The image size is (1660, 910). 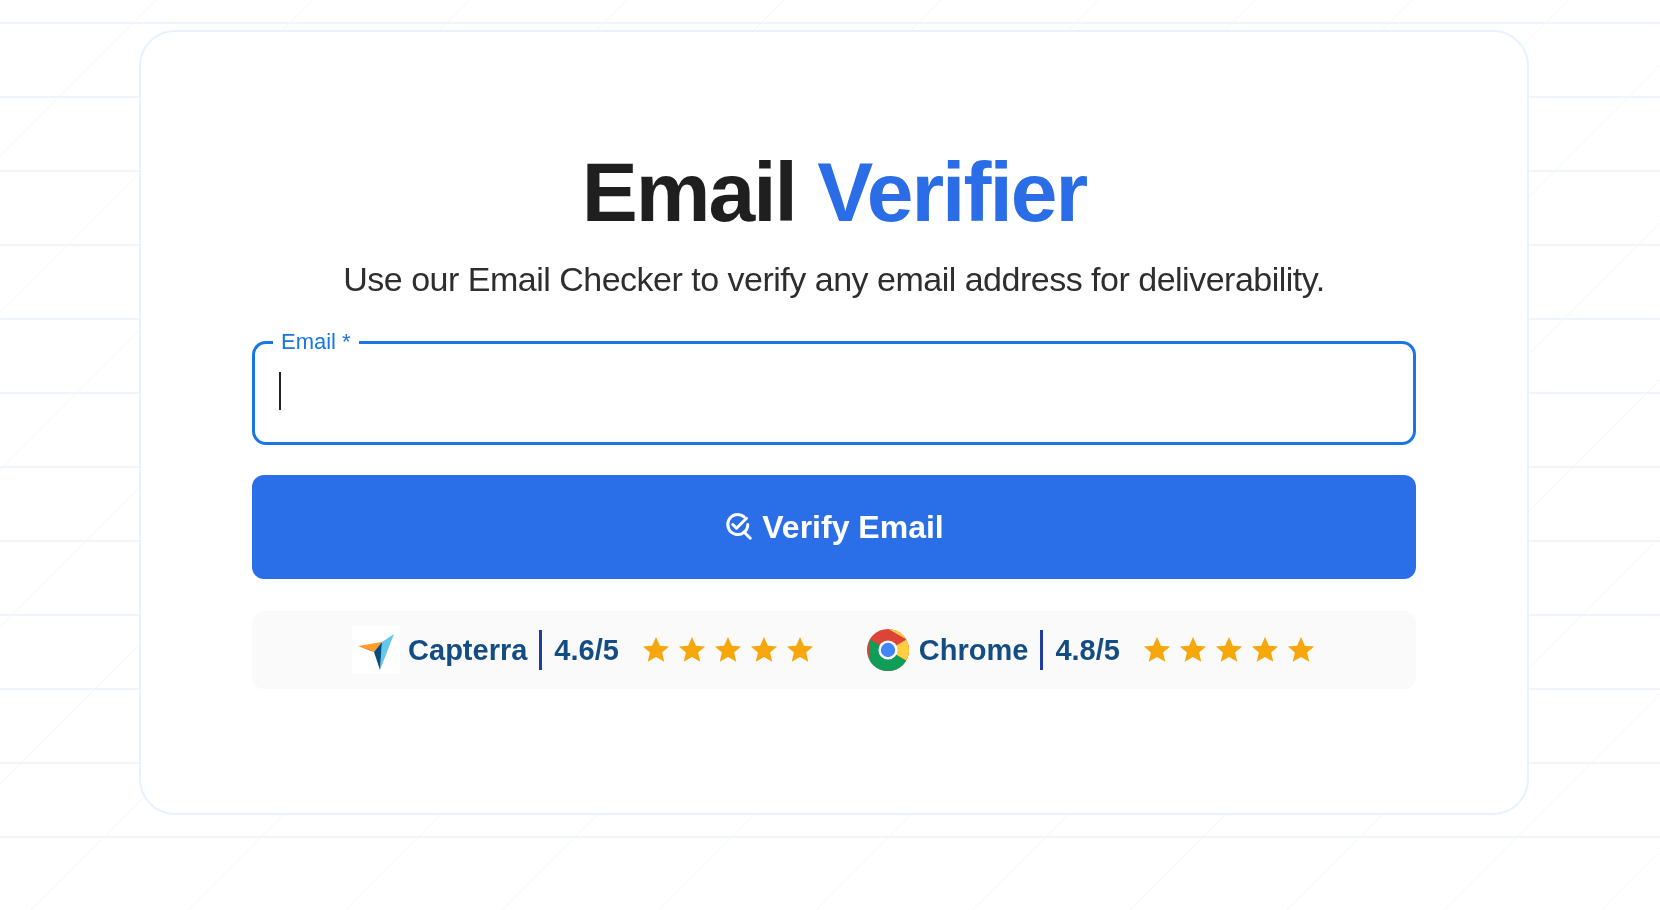 I want to click on subtitle: Use our Email Checker to verify any email address for deliverability., so click(x=834, y=279).